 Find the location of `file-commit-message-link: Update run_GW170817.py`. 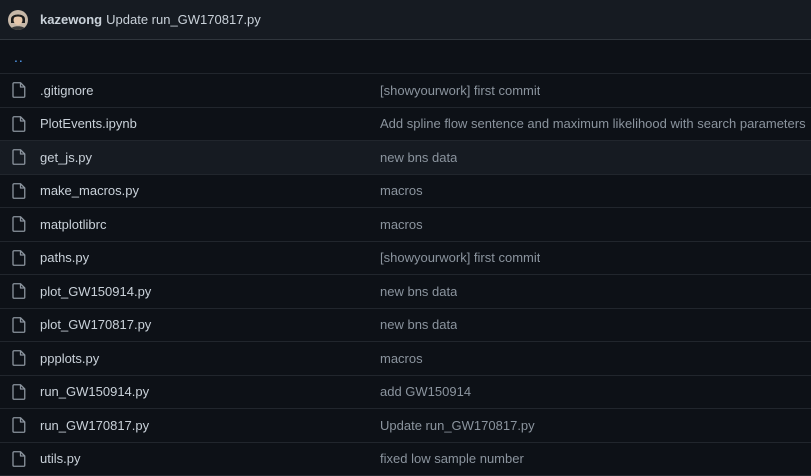

file-commit-message-link: Update run_GW170817.py is located at coordinates (457, 425).